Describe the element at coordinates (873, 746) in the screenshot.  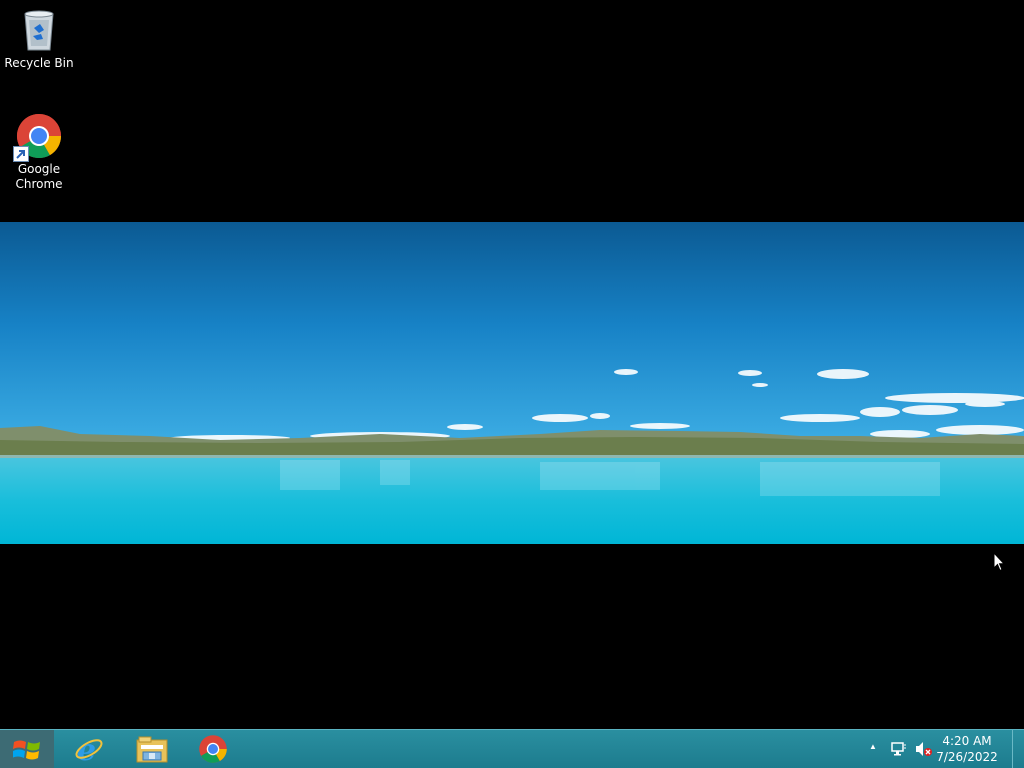
I see `show-hidden-icons-button: ▲` at that location.